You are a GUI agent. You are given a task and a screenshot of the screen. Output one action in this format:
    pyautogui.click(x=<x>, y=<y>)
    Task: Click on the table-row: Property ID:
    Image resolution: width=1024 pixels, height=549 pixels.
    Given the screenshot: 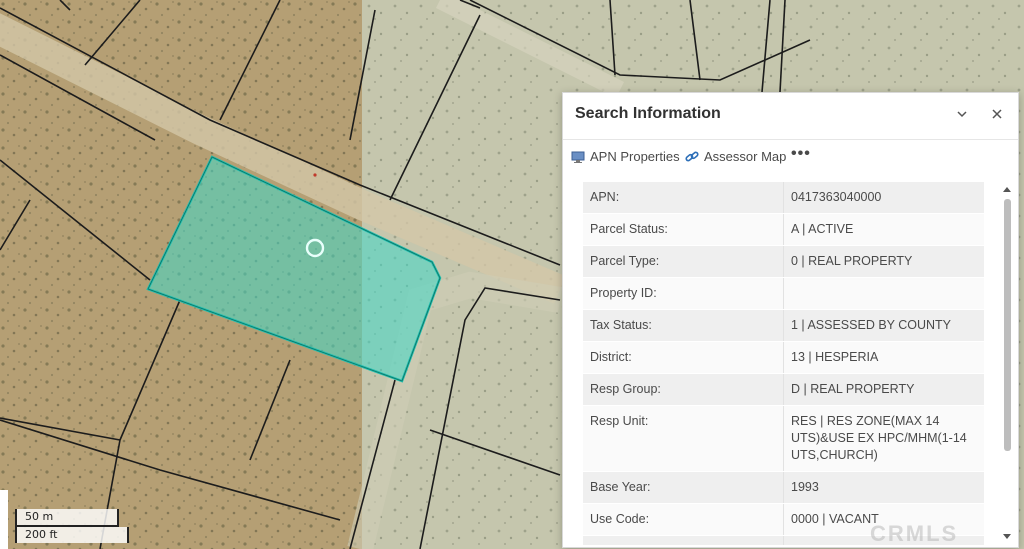 What is the action you would take?
    pyautogui.click(x=783, y=293)
    